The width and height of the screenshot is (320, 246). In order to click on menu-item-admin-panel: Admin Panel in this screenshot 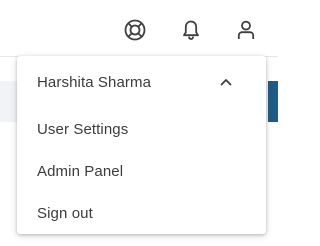, I will do `click(141, 171)`.